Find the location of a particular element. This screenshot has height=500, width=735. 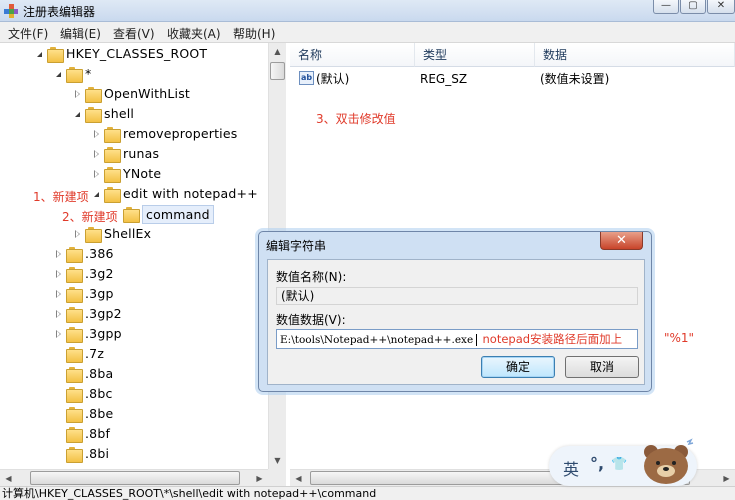

tree-item-label: HKEY_CLASSES_ROOT is located at coordinates (137, 53).